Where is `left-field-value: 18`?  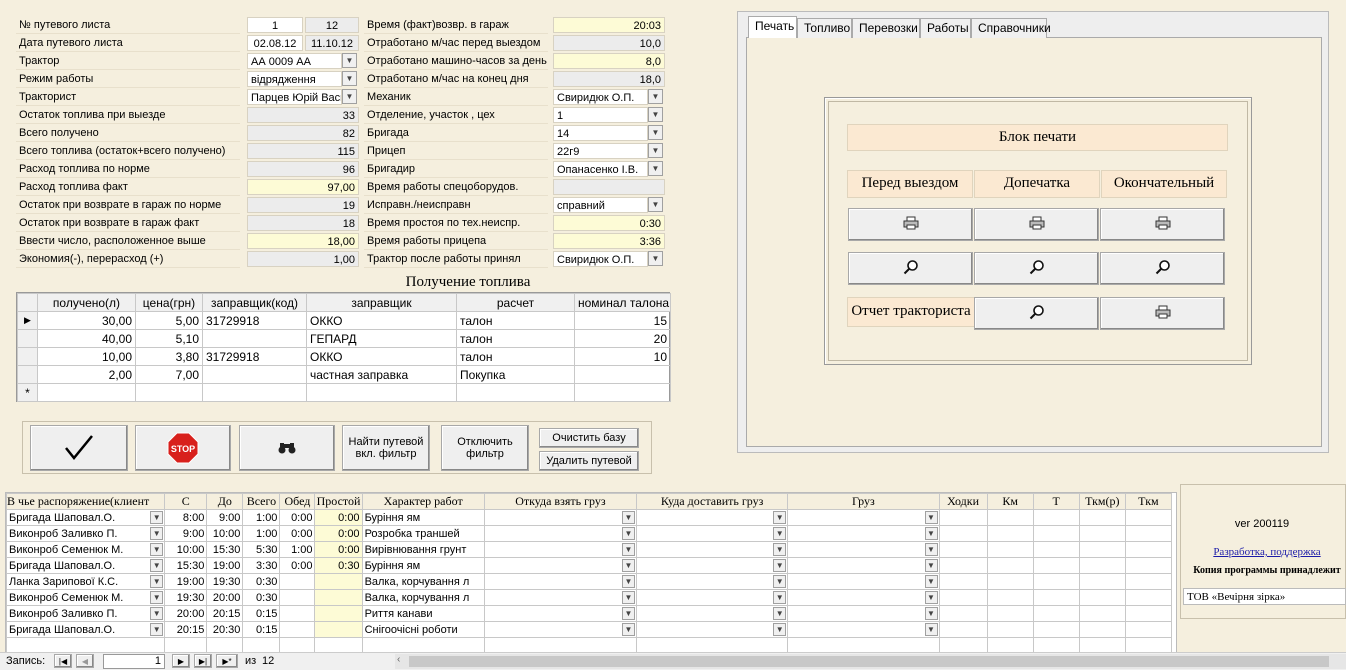 left-field-value: 18 is located at coordinates (303, 223).